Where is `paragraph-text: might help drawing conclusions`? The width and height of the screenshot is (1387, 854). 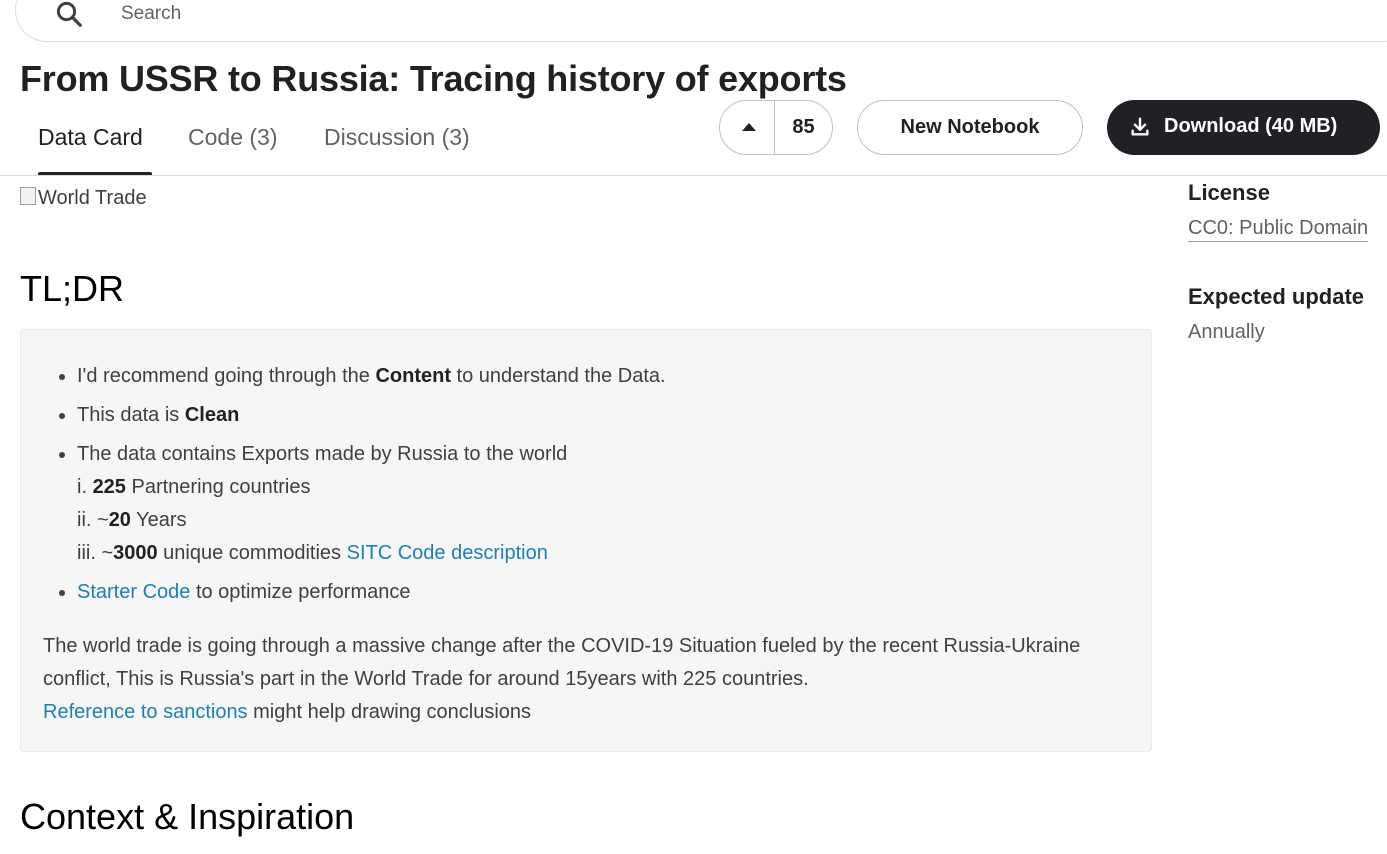
paragraph-text: might help drawing conclusions is located at coordinates (389, 712).